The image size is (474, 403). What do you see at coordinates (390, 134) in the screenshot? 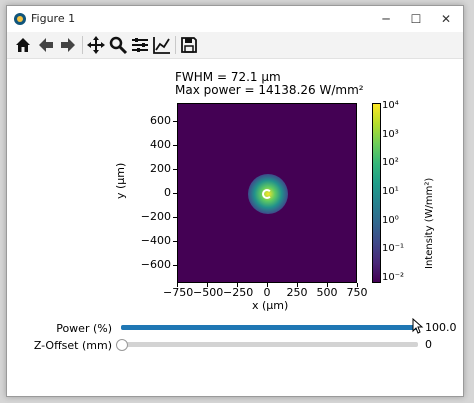
I see `colorbar-tick-label: 10³` at bounding box center [390, 134].